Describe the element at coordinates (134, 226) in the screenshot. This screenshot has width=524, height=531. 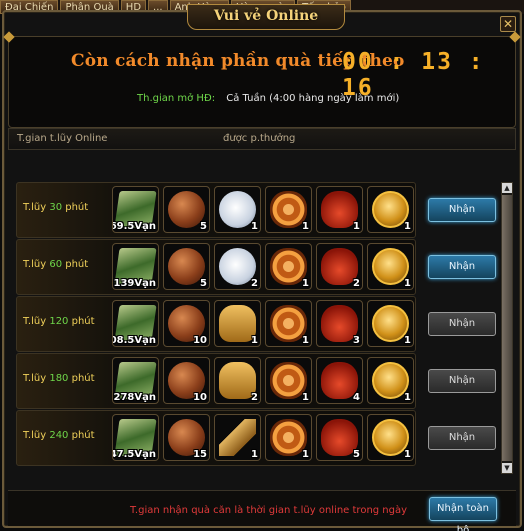
I see `item-quantity: 69.5Vạn` at that location.